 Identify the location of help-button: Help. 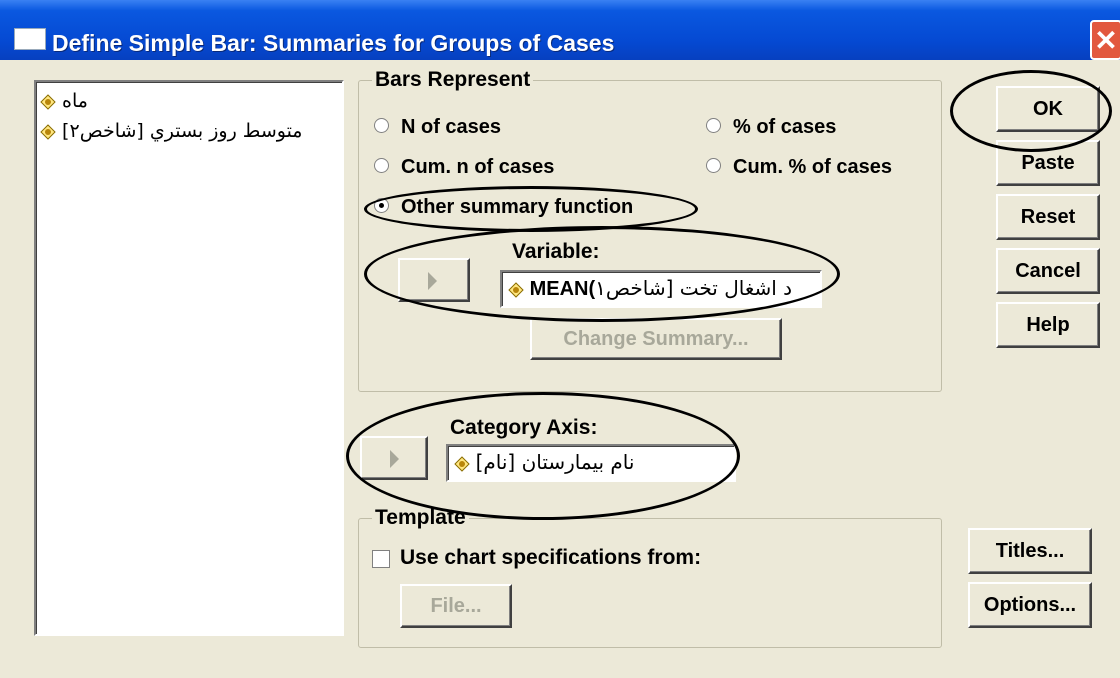
(1048, 325).